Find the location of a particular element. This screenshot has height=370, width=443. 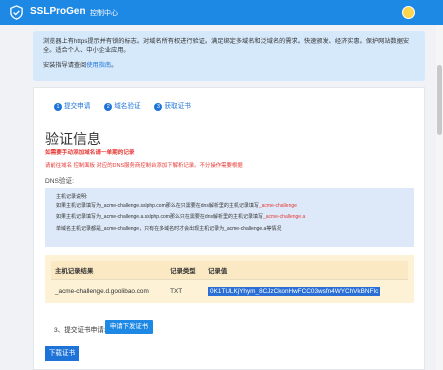

step-3: 3 获取证书 is located at coordinates (172, 105).